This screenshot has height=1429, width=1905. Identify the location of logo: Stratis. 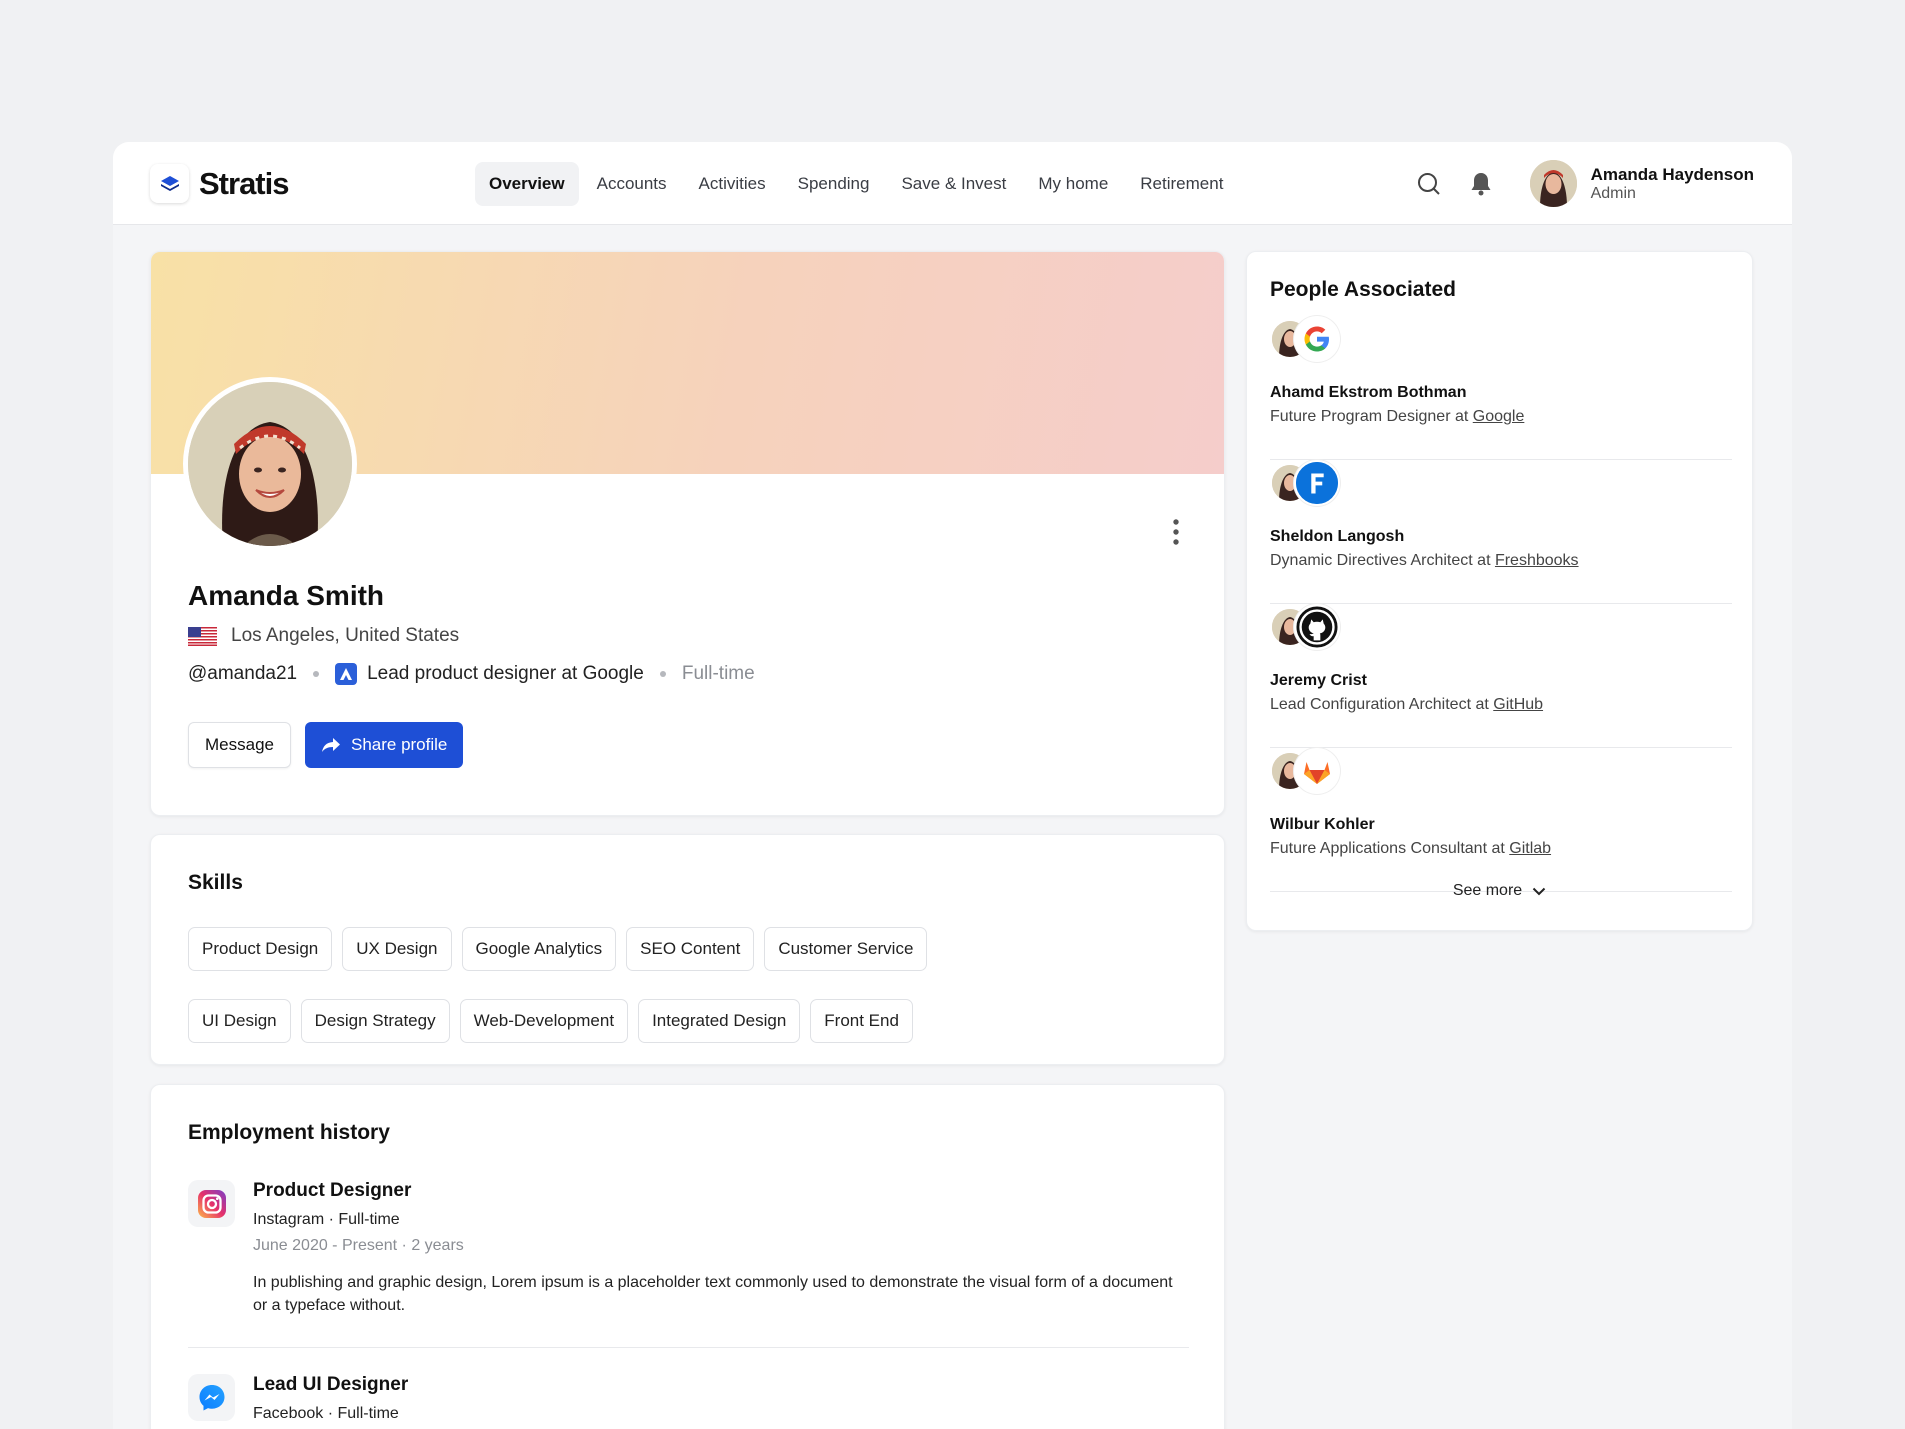
(219, 183).